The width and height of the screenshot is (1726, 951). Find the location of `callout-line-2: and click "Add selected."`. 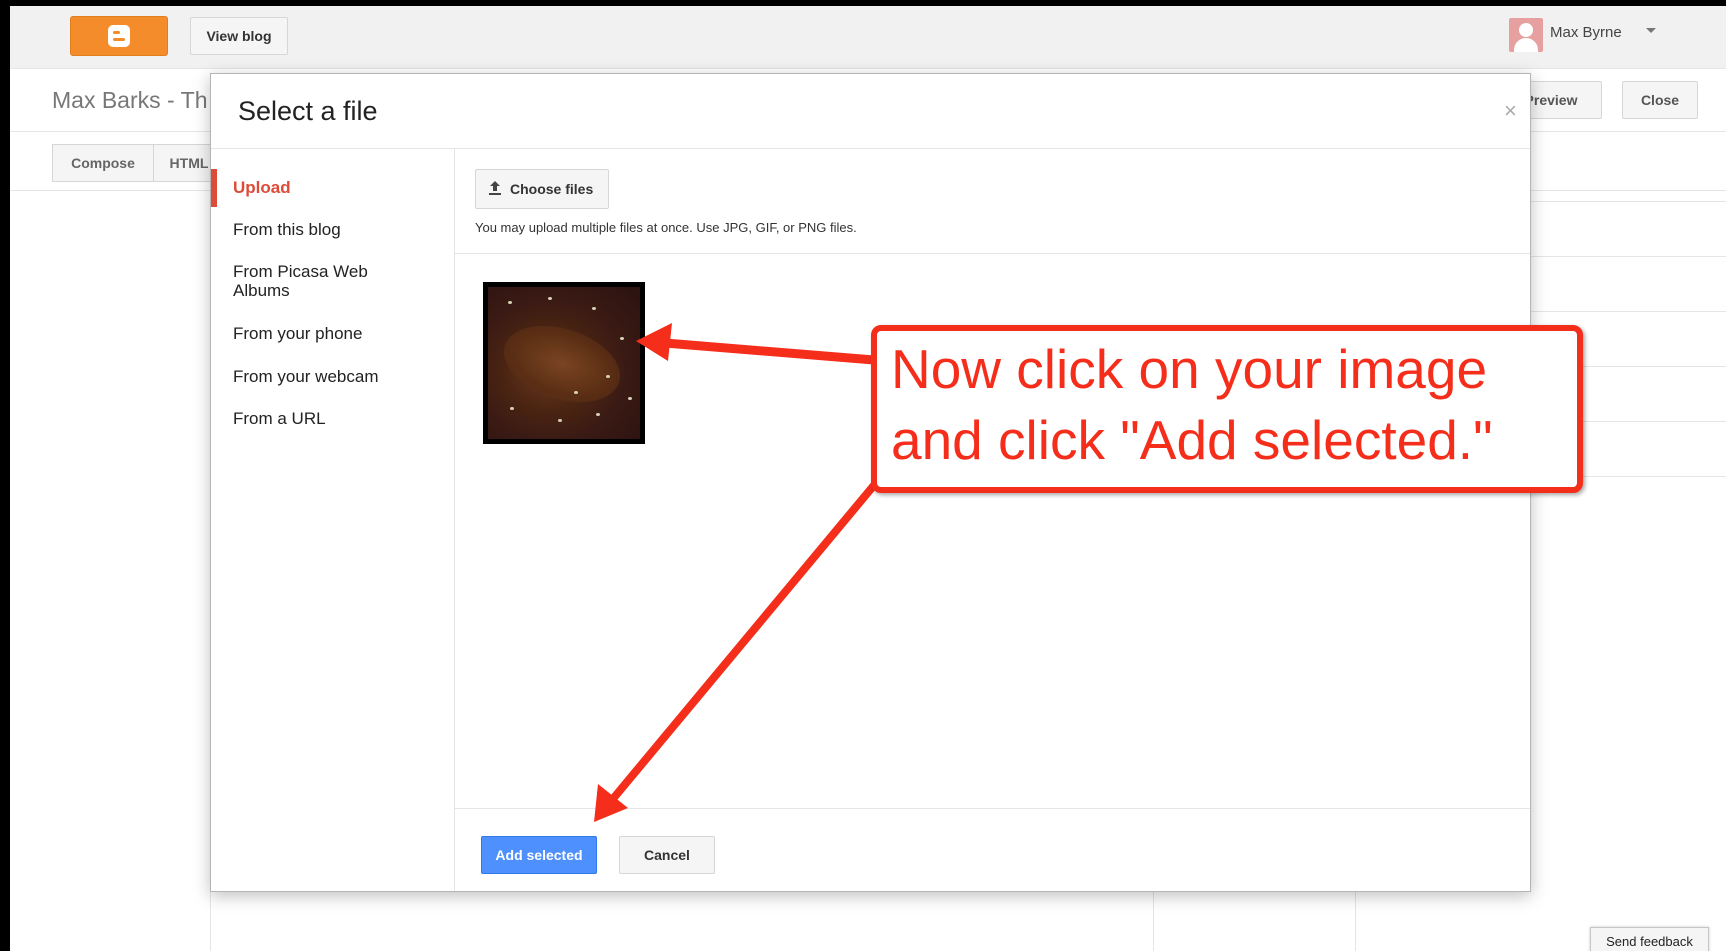

callout-line-2: and click "Add selected." is located at coordinates (1192, 440).